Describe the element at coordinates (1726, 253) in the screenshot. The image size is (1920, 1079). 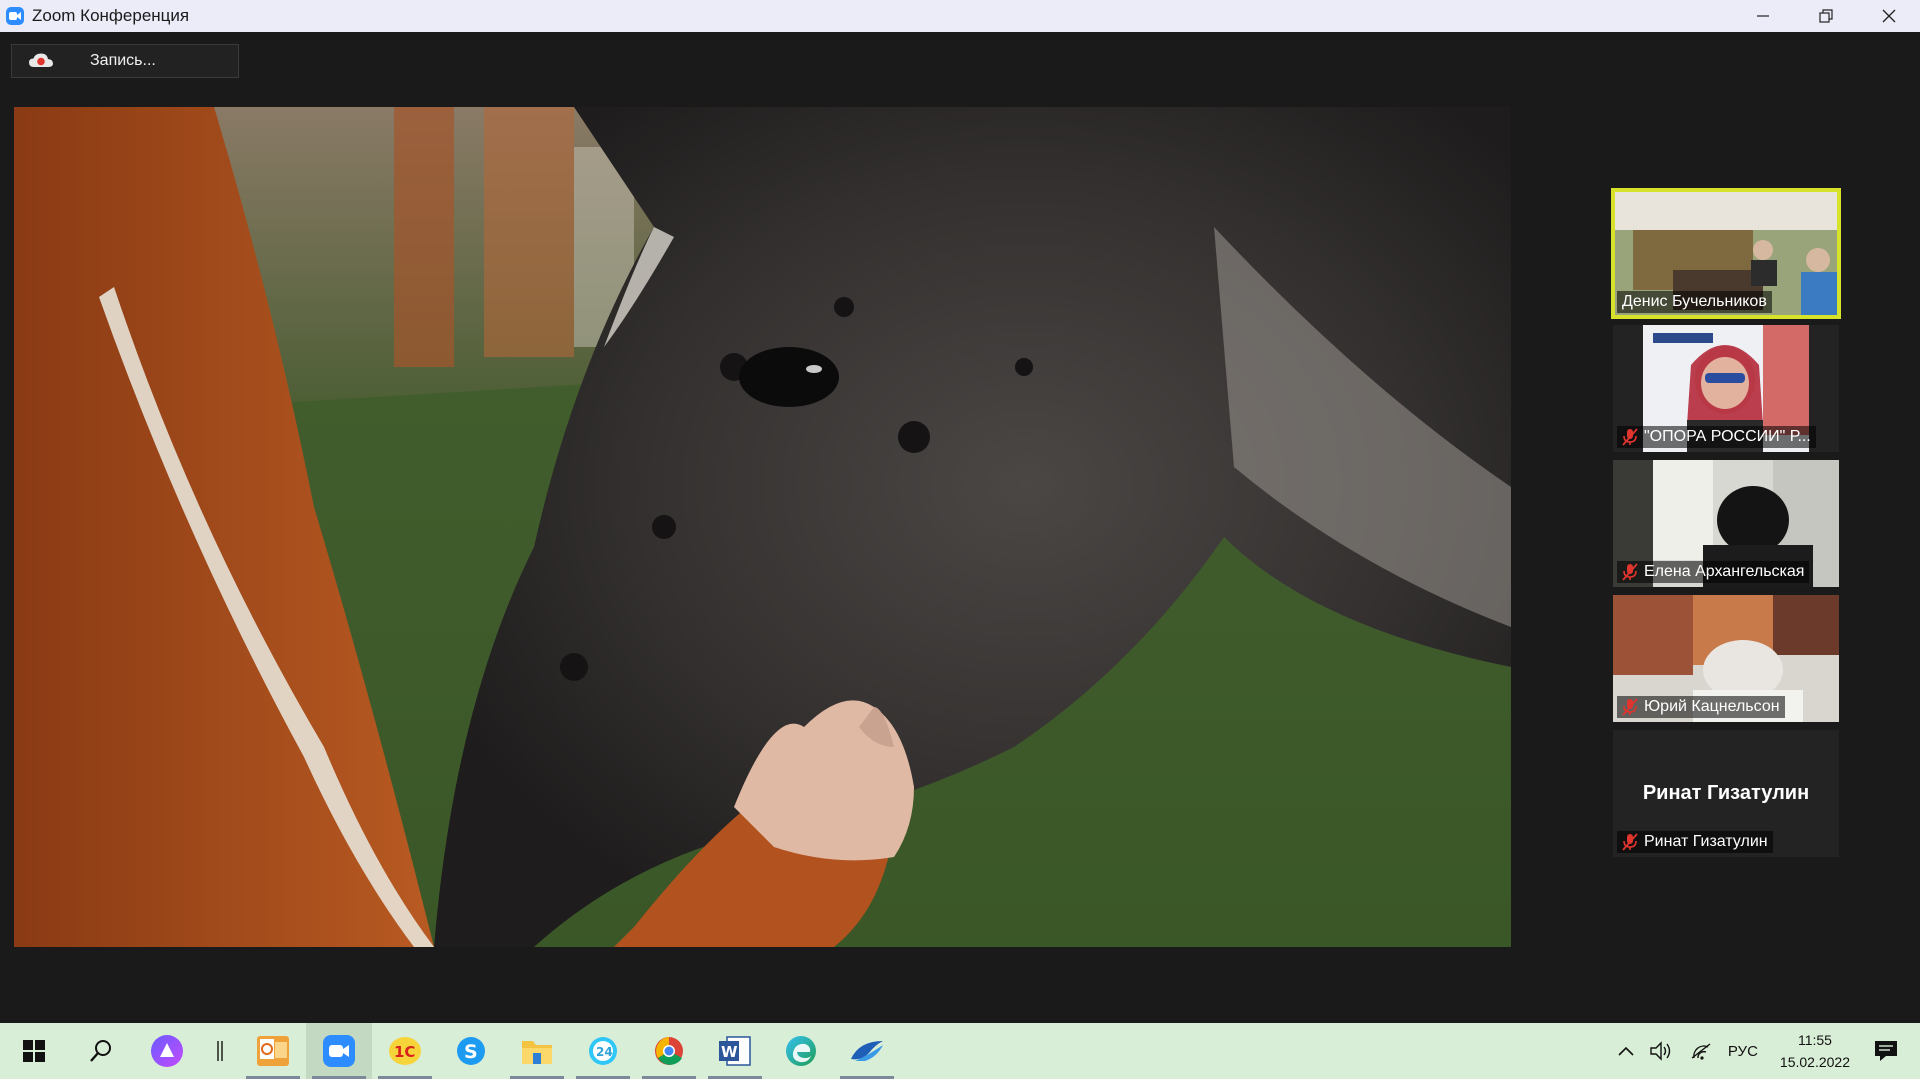
I see `gallery-tile: Денис Бучельников` at that location.